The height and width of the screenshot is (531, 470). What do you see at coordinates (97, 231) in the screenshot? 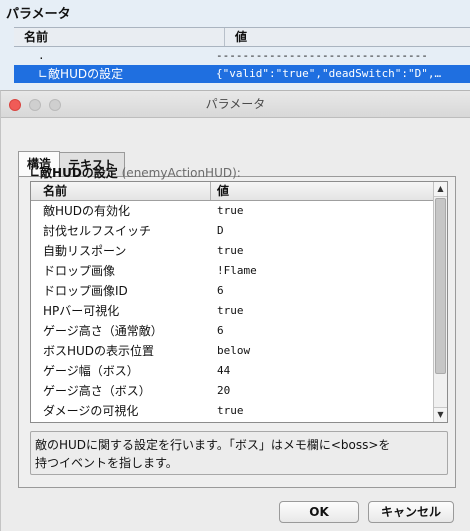
I see `grid-row-name: 討伐セルフスイッチ` at bounding box center [97, 231].